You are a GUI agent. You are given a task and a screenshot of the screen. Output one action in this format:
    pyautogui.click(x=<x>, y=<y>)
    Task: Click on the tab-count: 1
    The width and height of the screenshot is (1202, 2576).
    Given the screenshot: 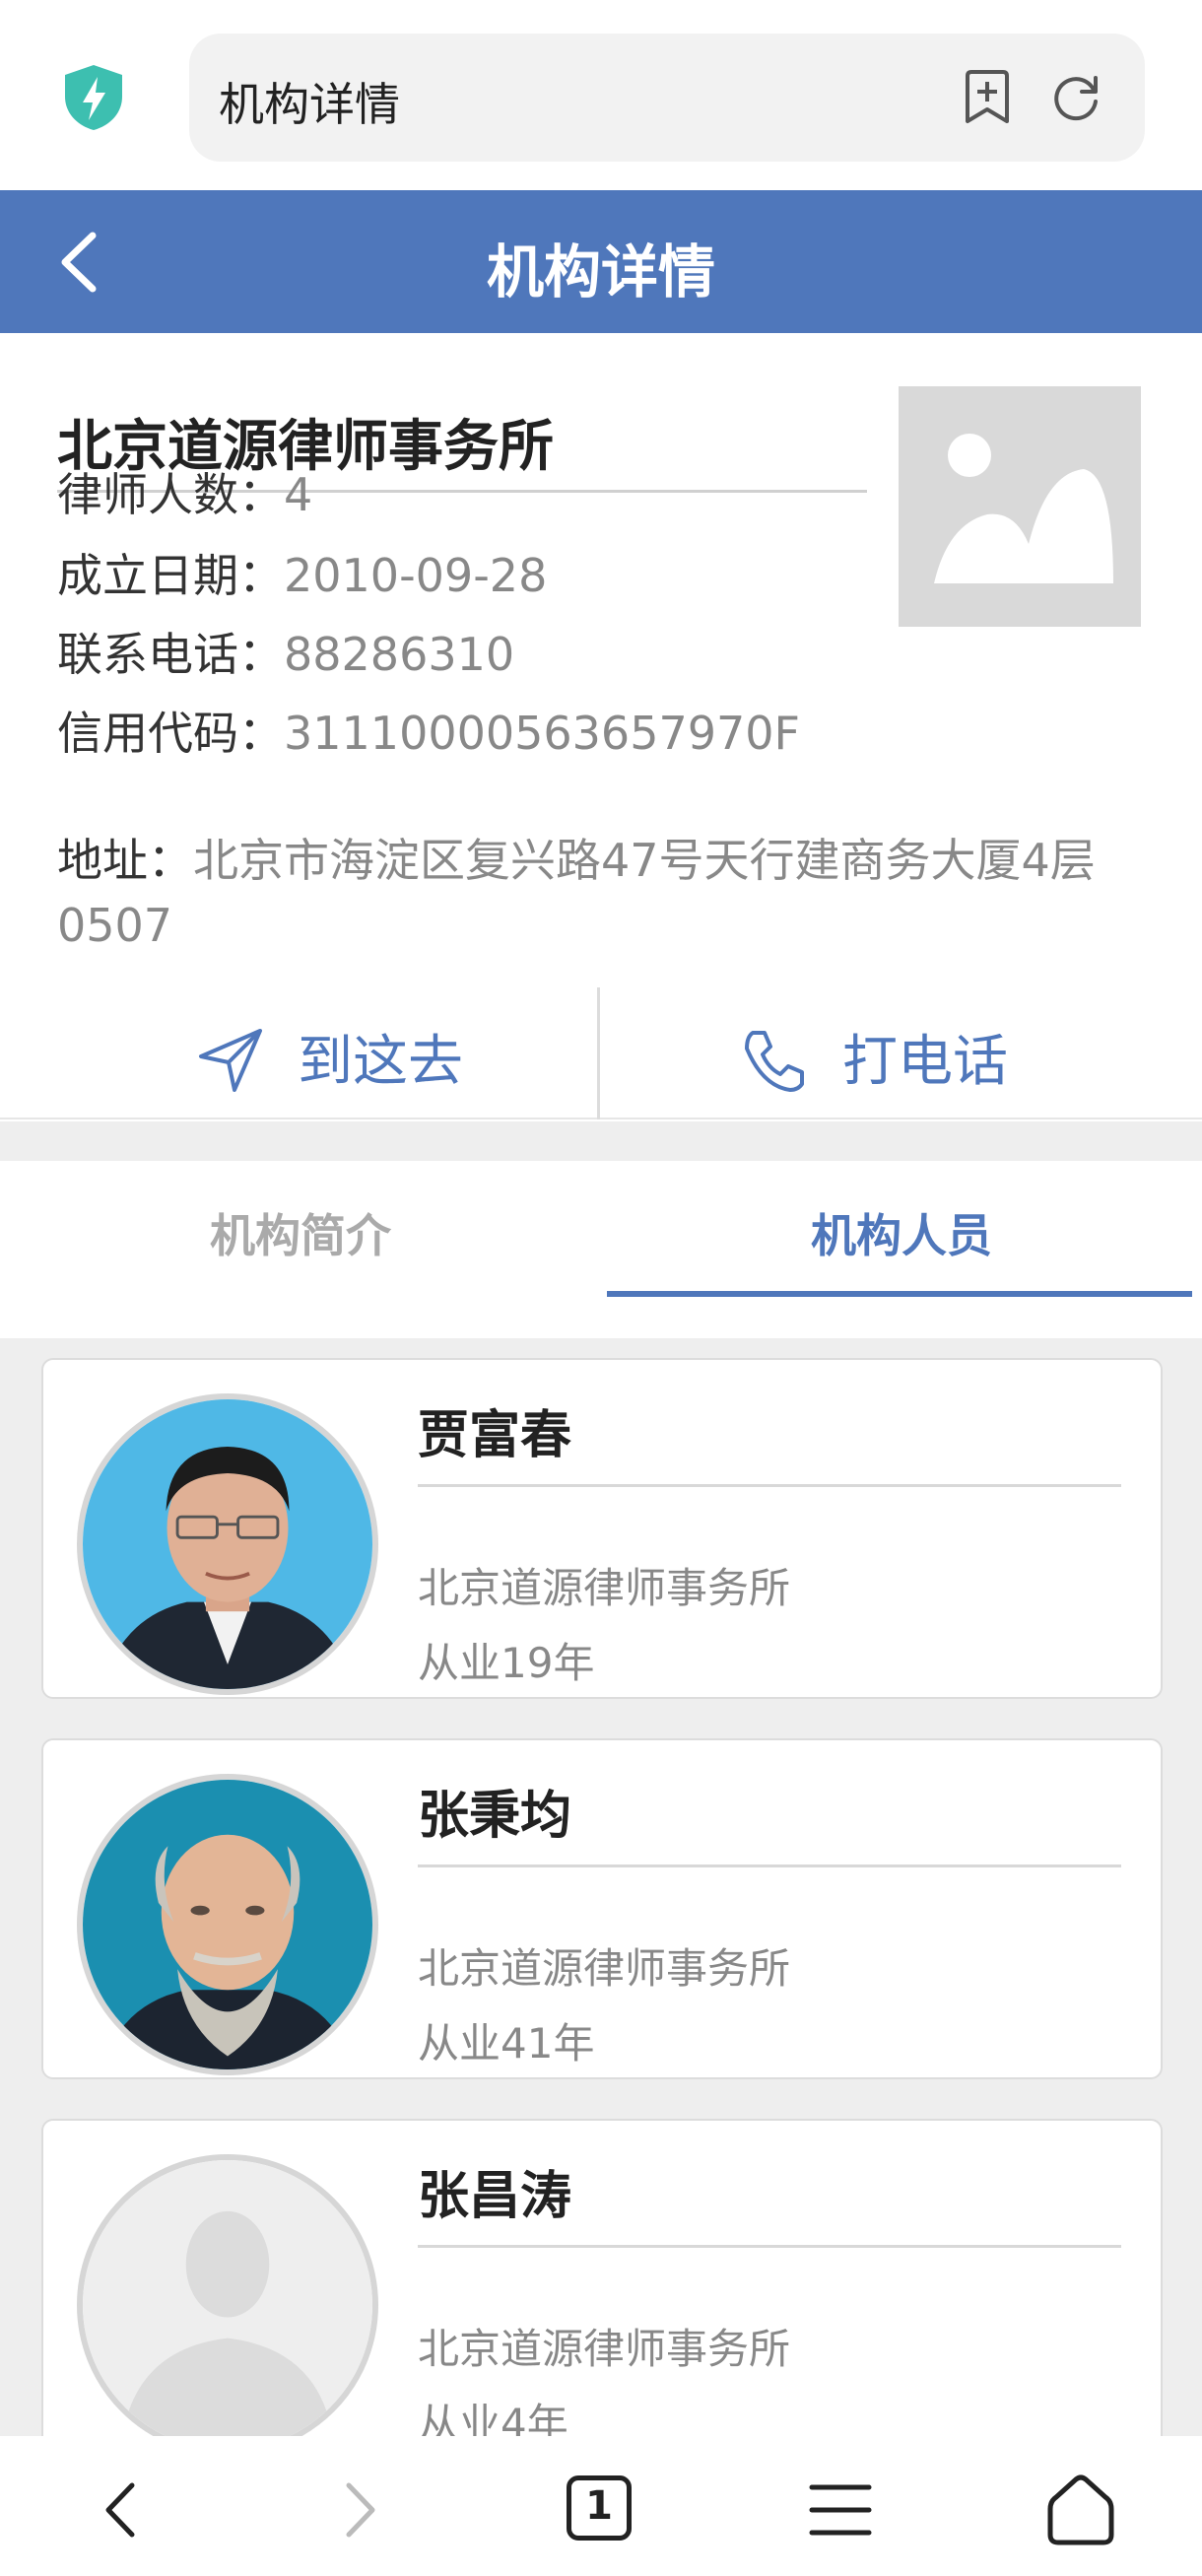 What is the action you would take?
    pyautogui.click(x=599, y=2506)
    